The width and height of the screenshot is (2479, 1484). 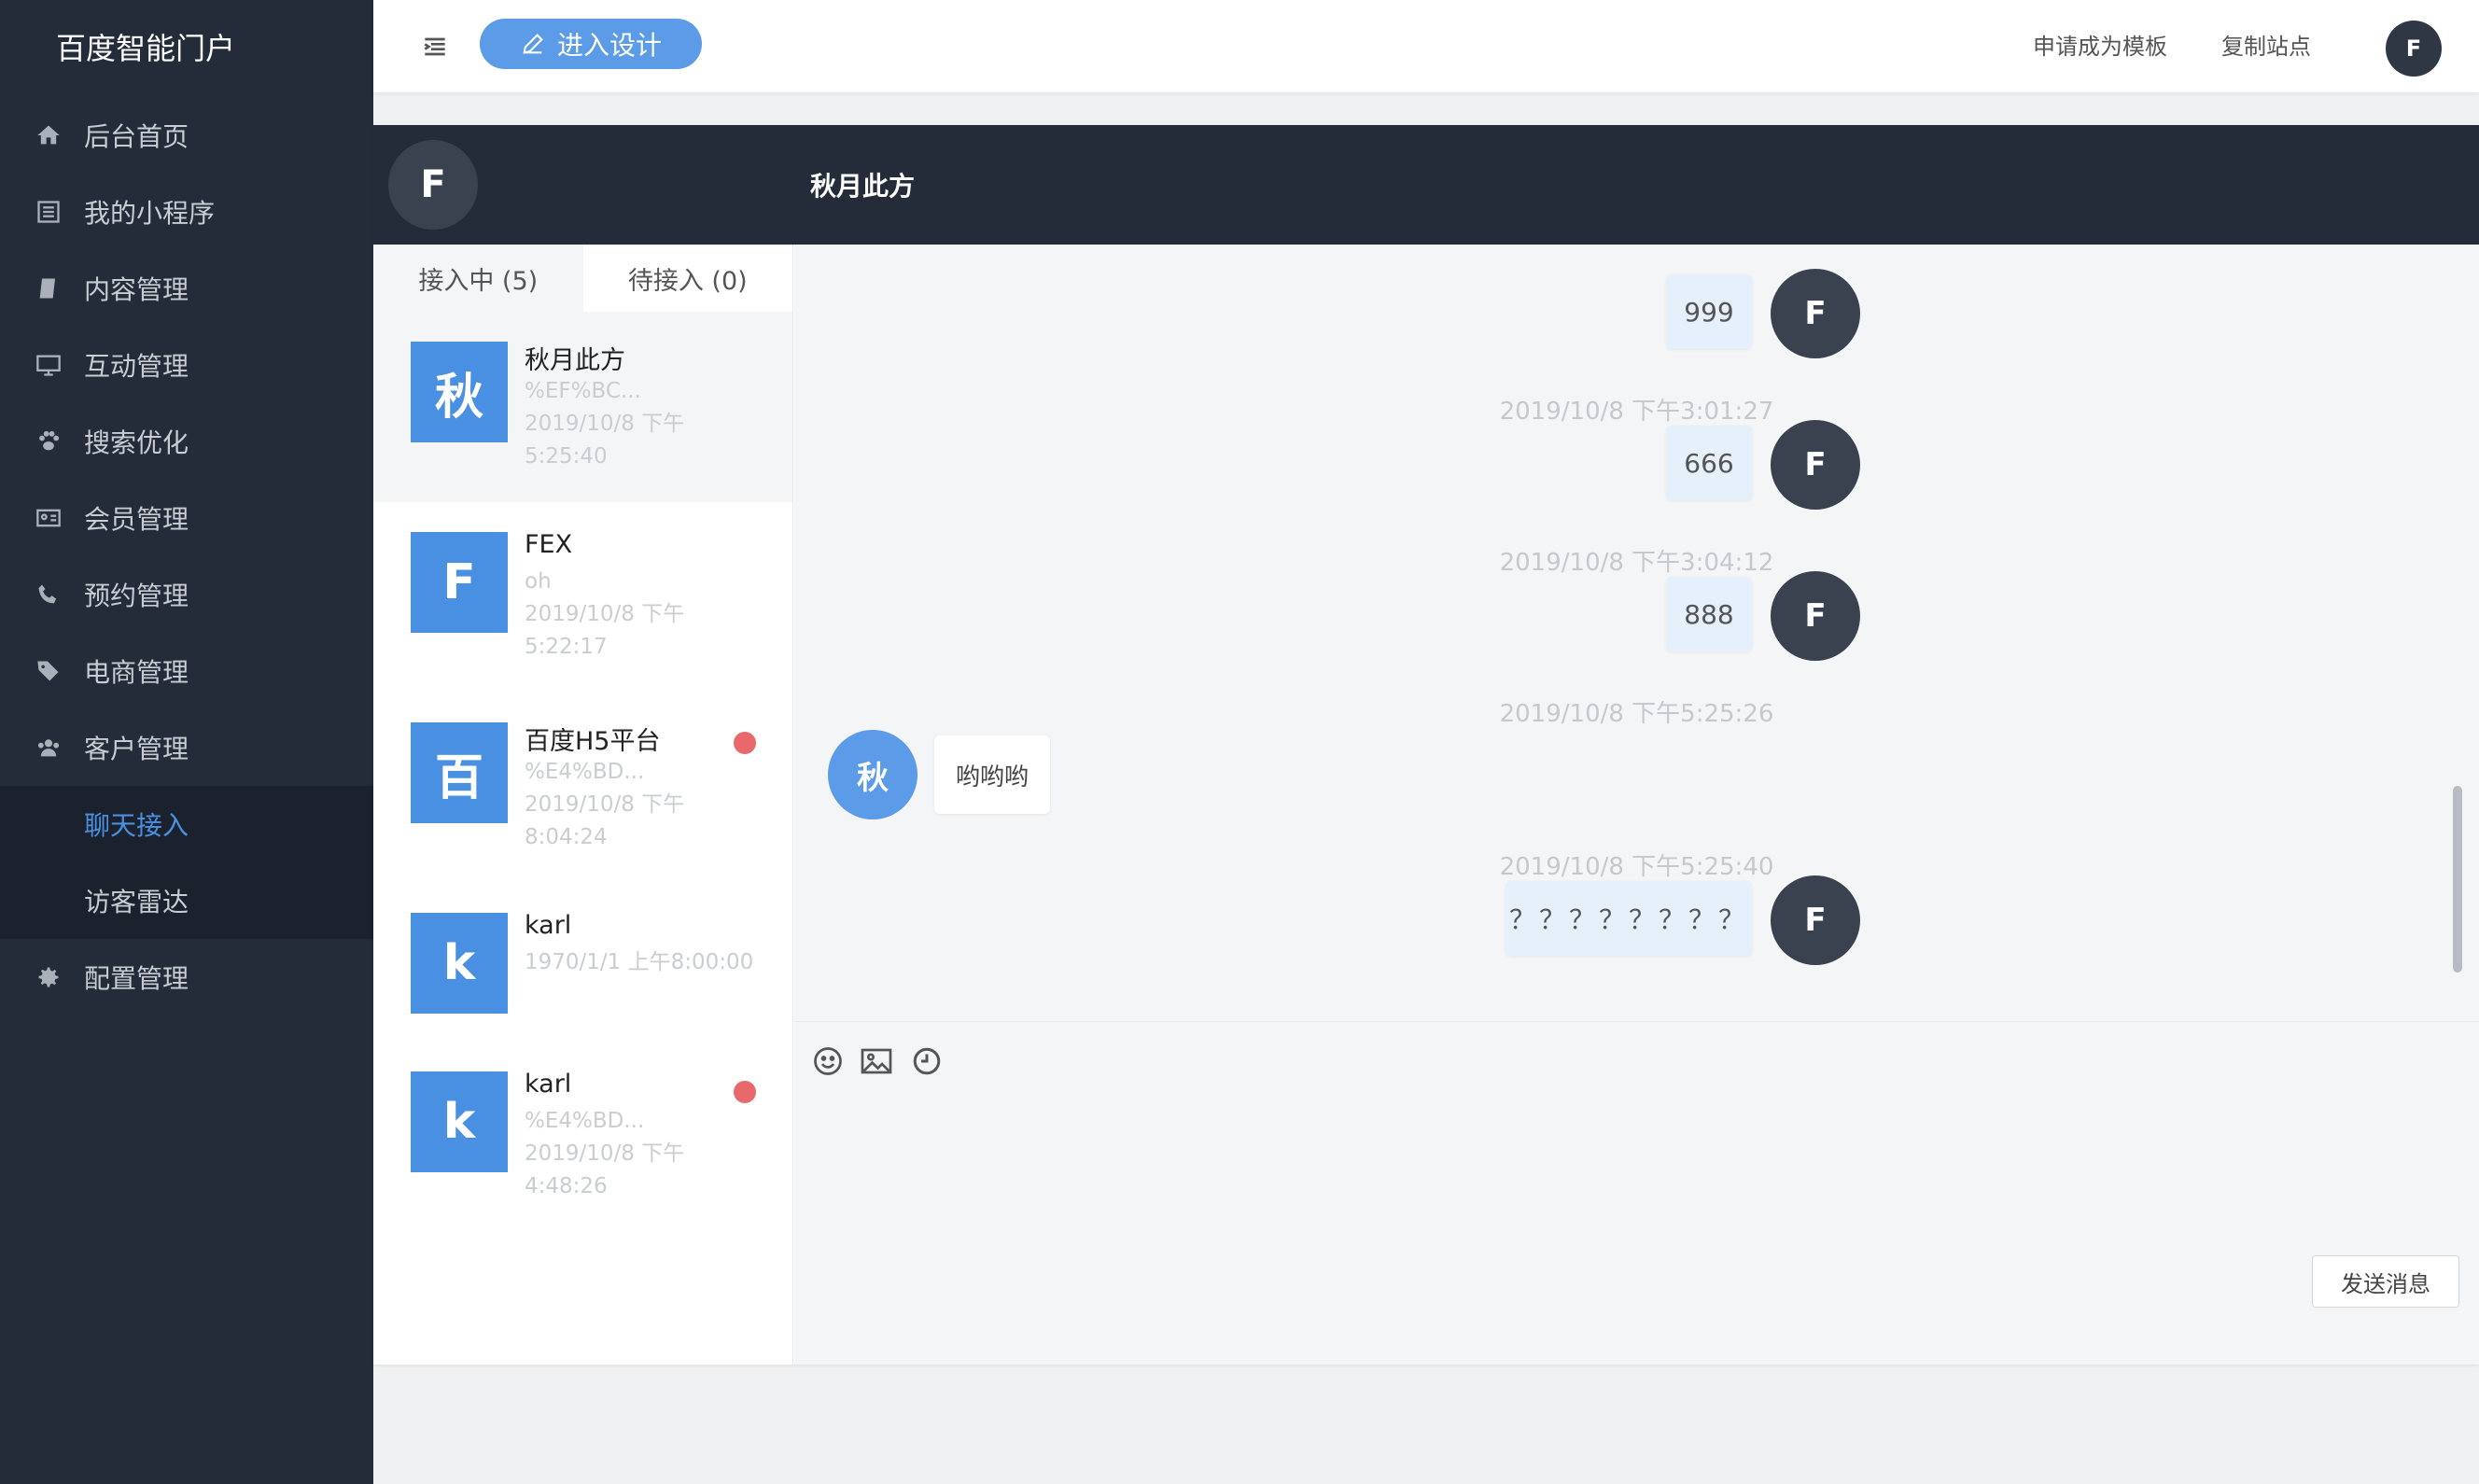 What do you see at coordinates (48, 977) in the screenshot?
I see `gear-icon` at bounding box center [48, 977].